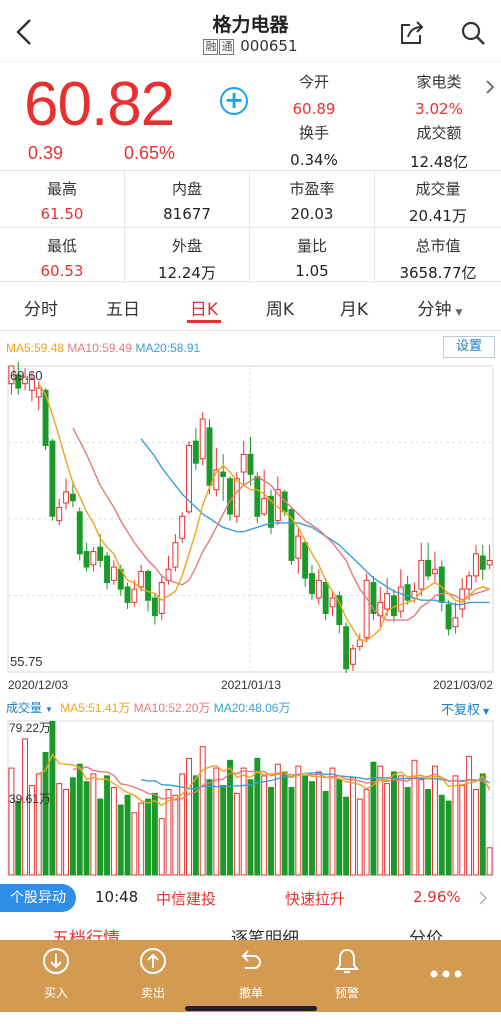 The height and width of the screenshot is (1024, 501). I want to click on vol-ma20-value: MA20:48.06万, so click(252, 708).